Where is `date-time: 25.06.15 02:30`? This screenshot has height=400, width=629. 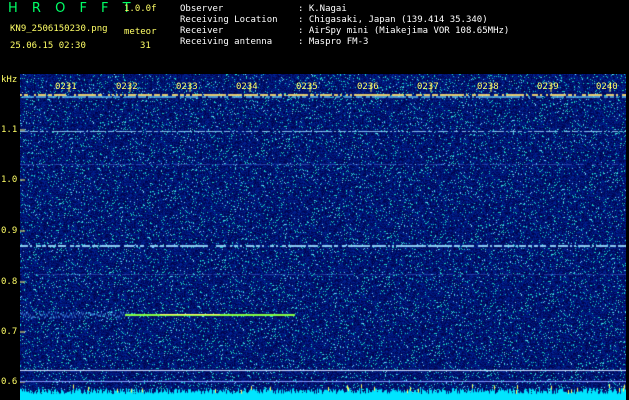
date-time: 25.06.15 02:30 is located at coordinates (48, 46).